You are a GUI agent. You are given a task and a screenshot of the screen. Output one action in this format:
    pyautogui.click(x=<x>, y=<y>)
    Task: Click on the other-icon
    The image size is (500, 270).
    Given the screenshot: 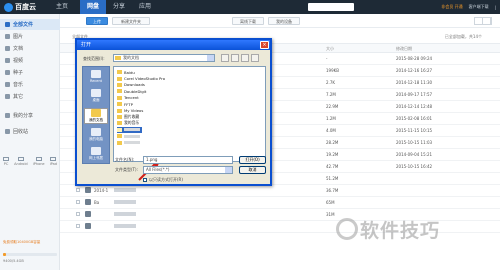 What is the action you would take?
    pyautogui.click(x=7, y=96)
    